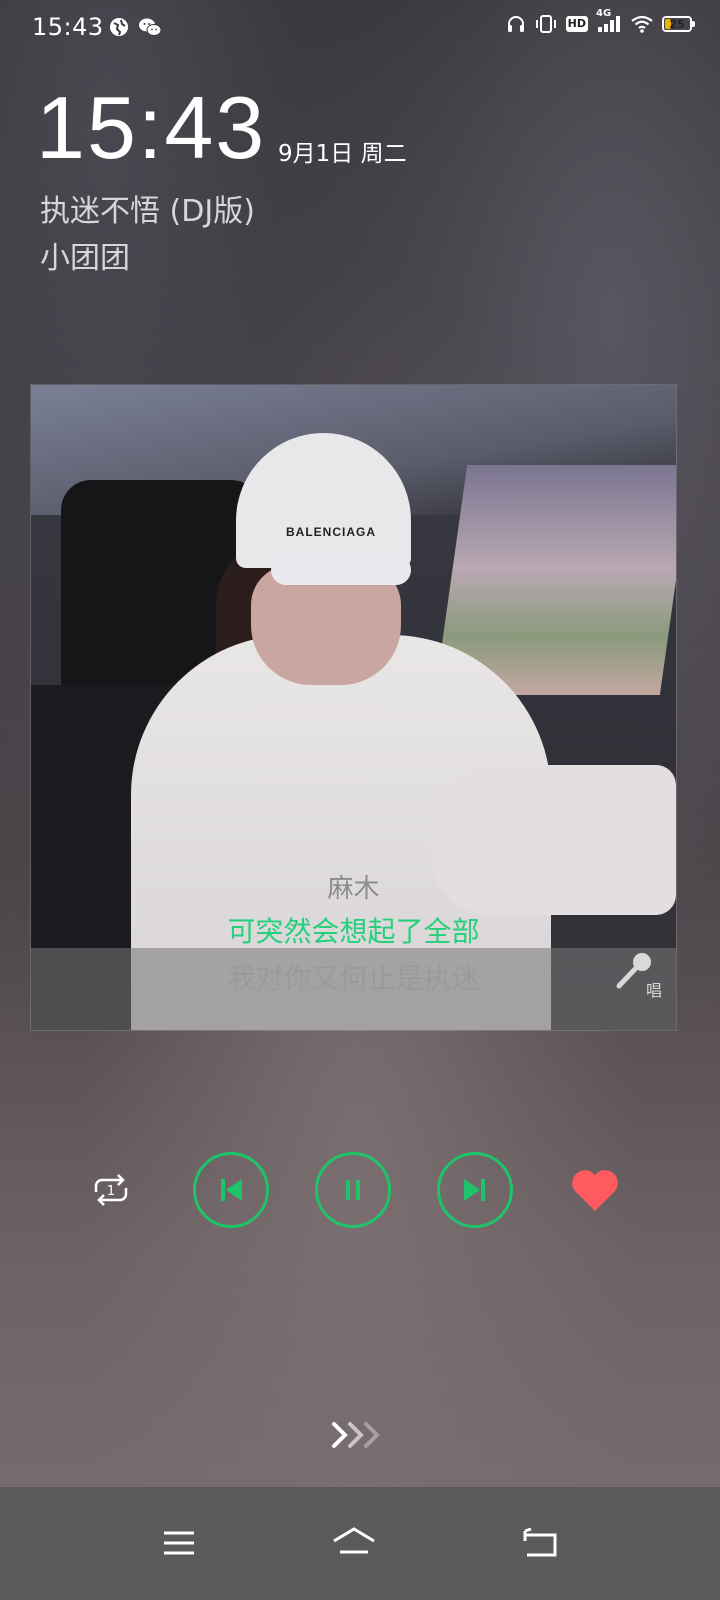 The image size is (720, 1600). What do you see at coordinates (342, 154) in the screenshot?
I see `lockscreen-date: 9月1日 周二` at bounding box center [342, 154].